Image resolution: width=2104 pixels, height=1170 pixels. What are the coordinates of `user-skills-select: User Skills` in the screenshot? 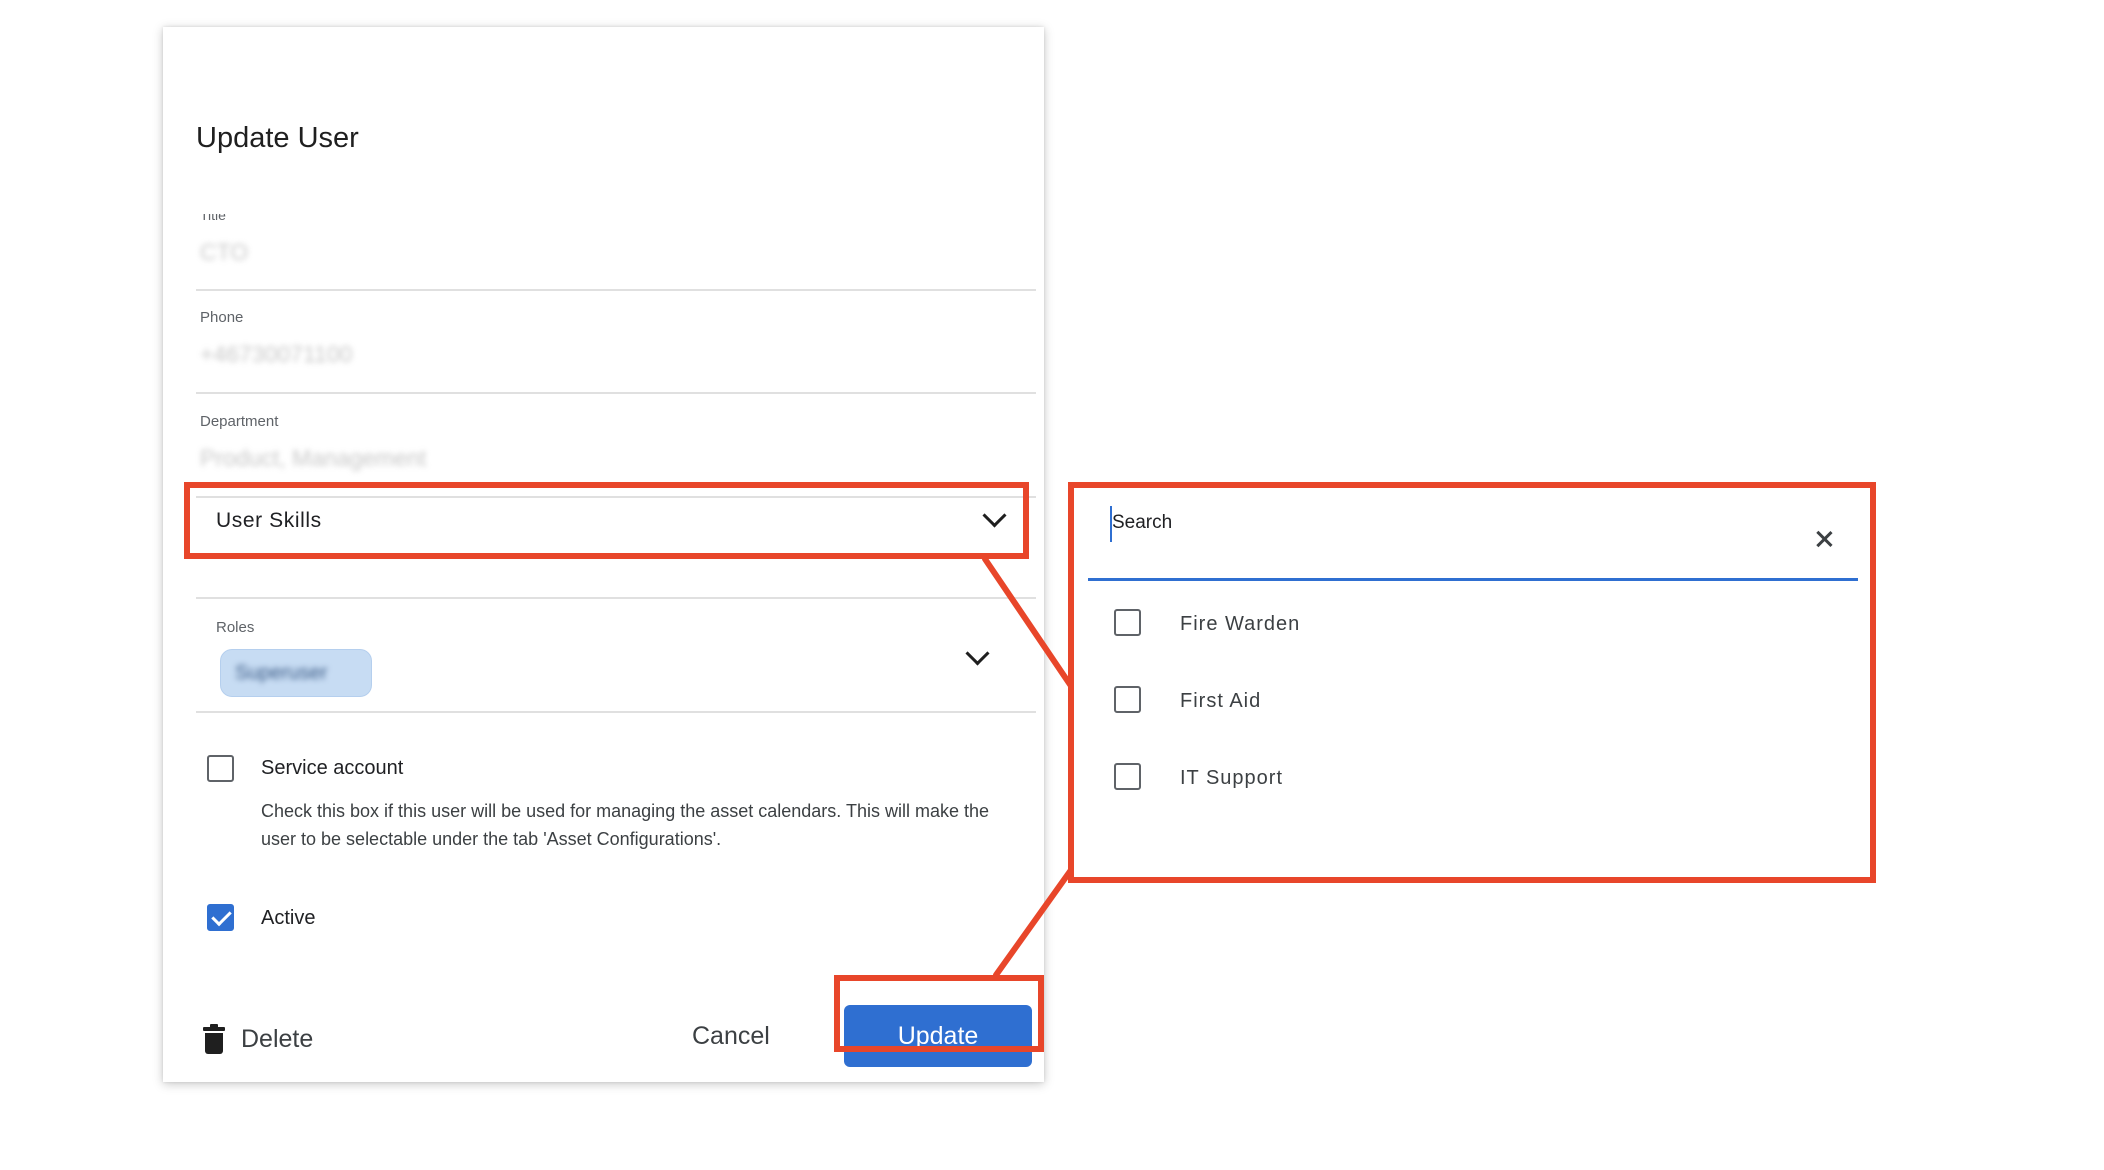 It's located at (613, 523).